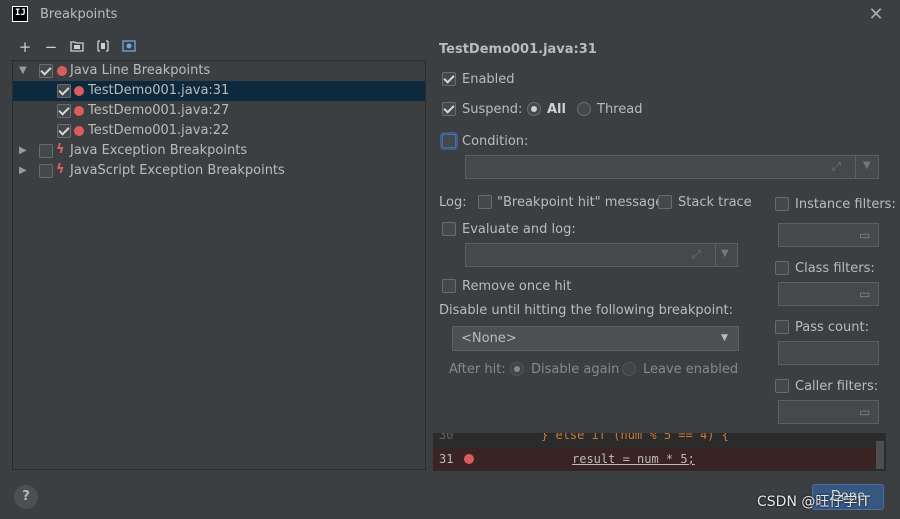  Describe the element at coordinates (672, 167) in the screenshot. I see `condition-field: ⤢ ▼` at that location.